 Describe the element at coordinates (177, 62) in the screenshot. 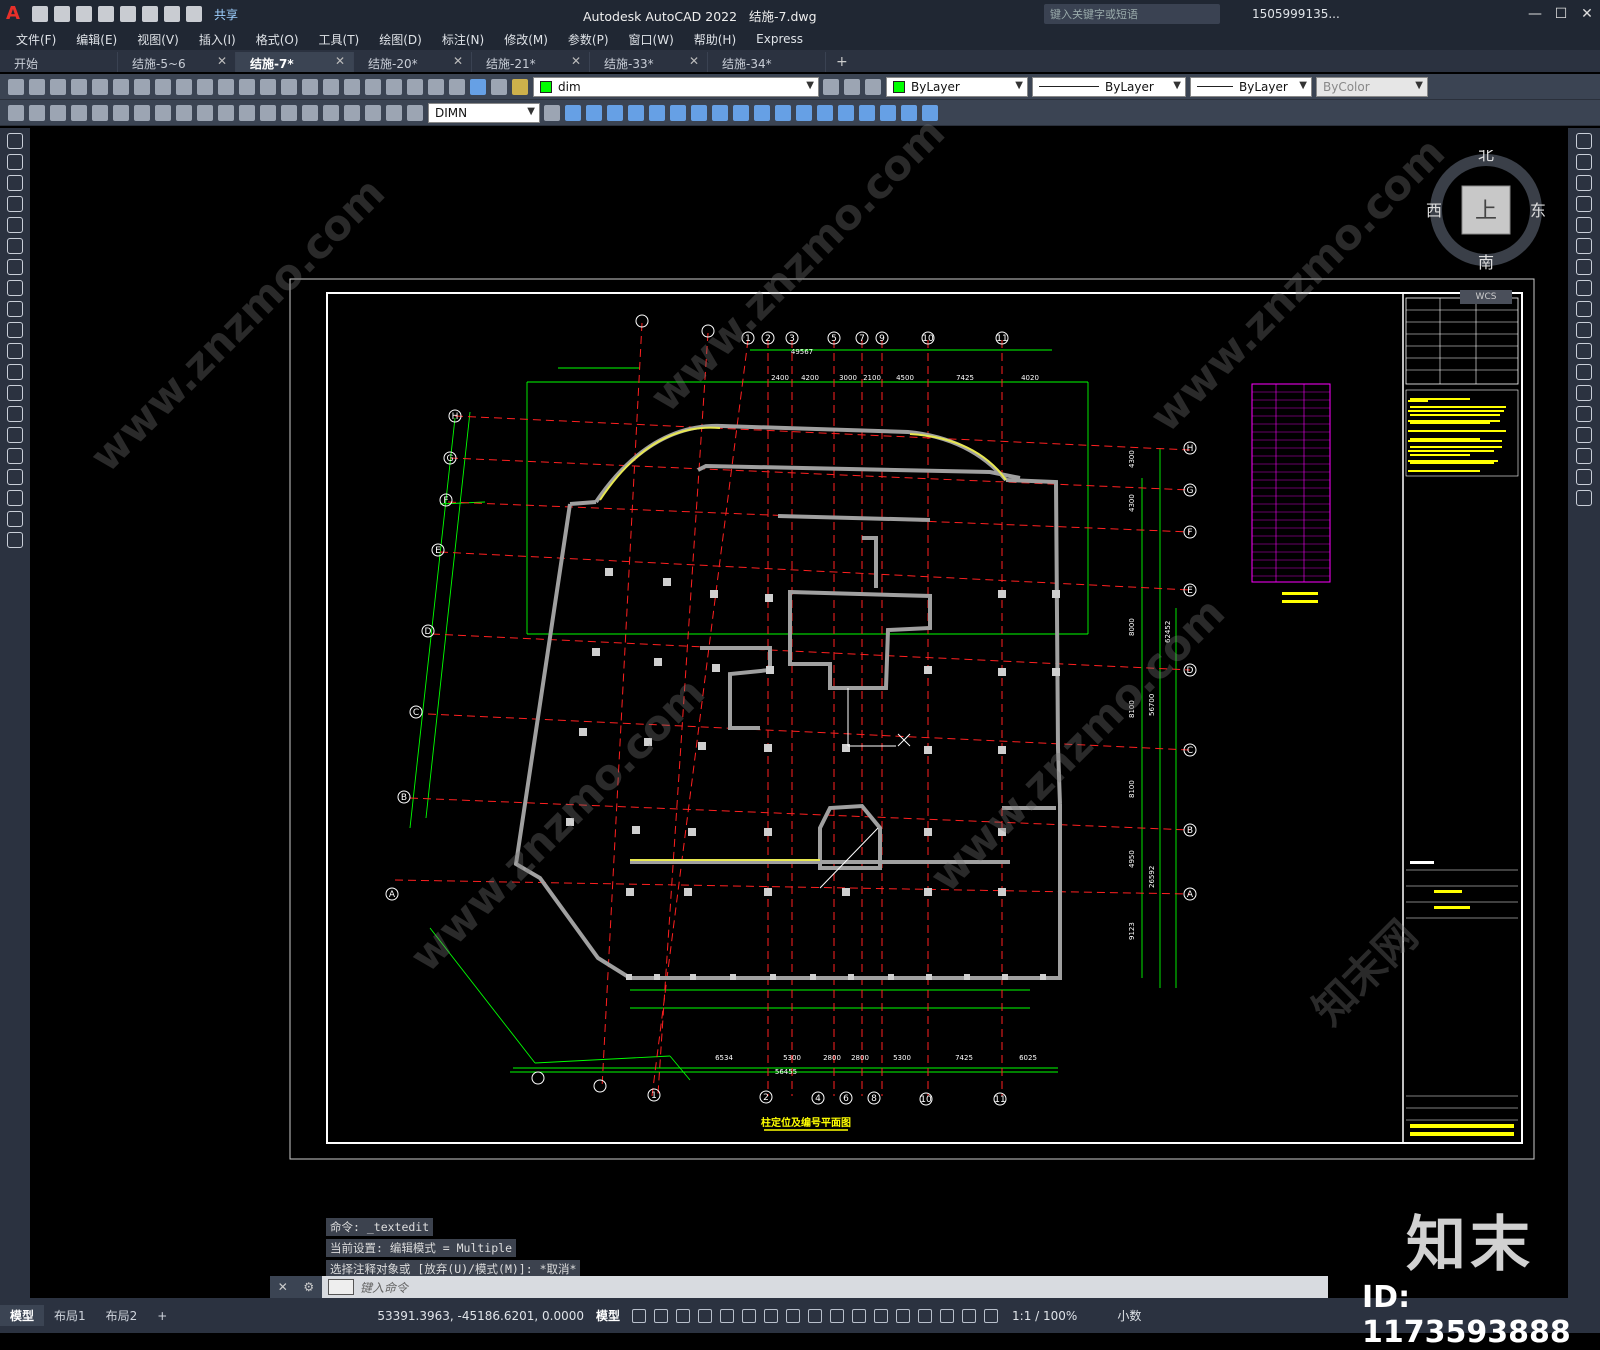

I see `tab-file: 结施-5~6 ✕` at that location.